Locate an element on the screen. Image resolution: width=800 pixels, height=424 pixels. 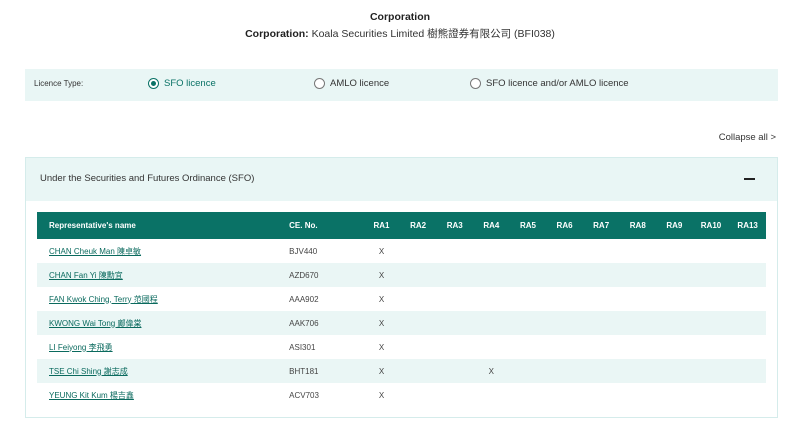
name-cell: KWONG Wai Tong 鄺偉棠 is located at coordinates (161, 323).